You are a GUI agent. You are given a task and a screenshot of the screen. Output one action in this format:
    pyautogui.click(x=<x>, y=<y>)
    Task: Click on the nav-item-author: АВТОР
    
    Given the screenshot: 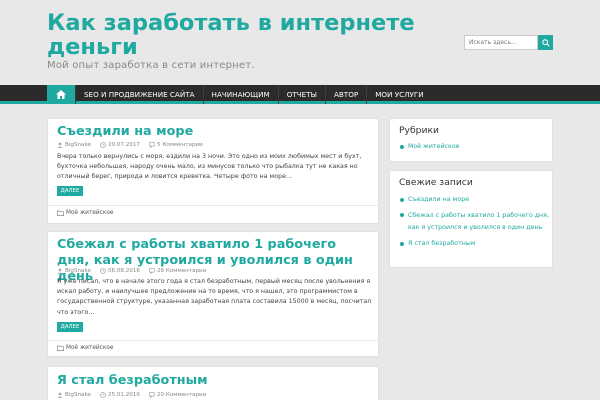 What is the action you would take?
    pyautogui.click(x=345, y=94)
    